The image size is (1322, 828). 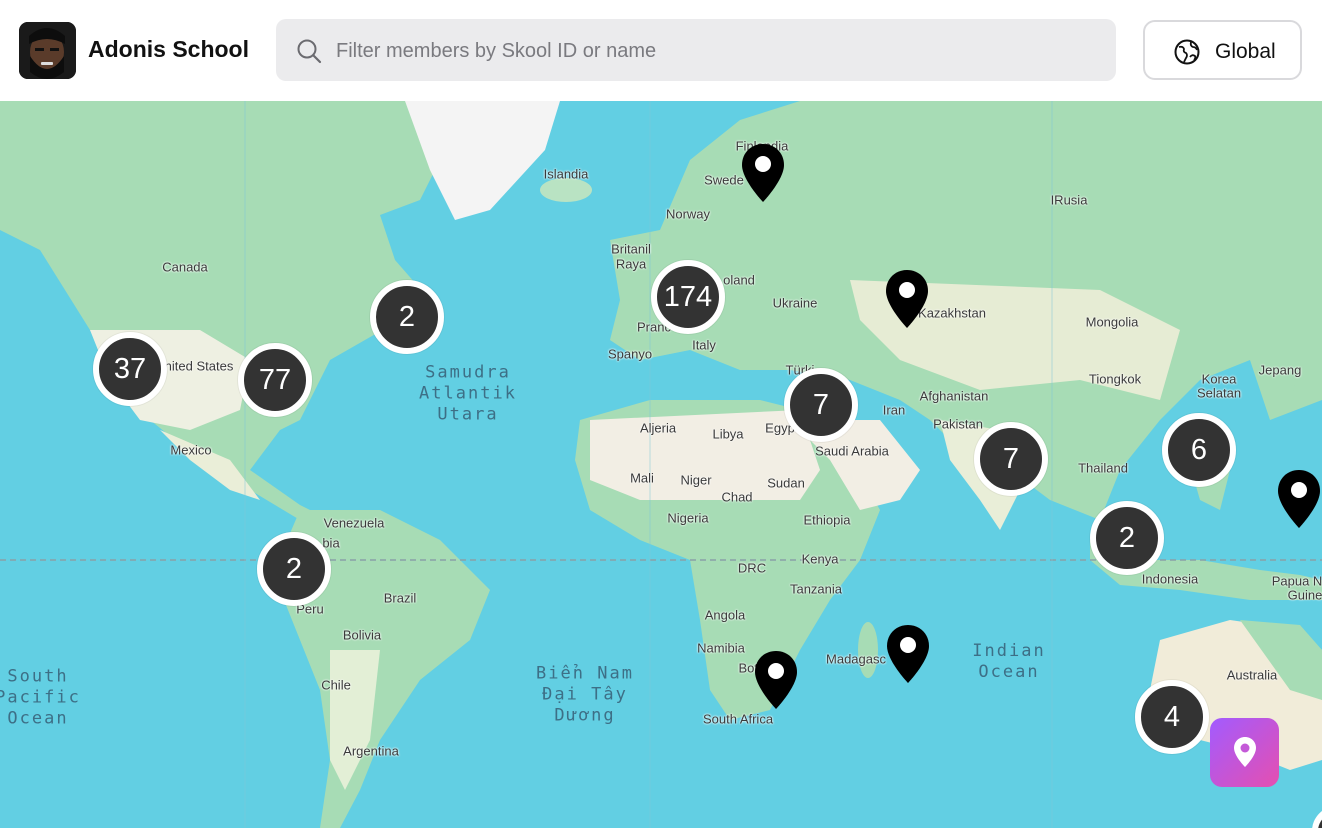 I want to click on map-label: Afghanistan, so click(x=954, y=396).